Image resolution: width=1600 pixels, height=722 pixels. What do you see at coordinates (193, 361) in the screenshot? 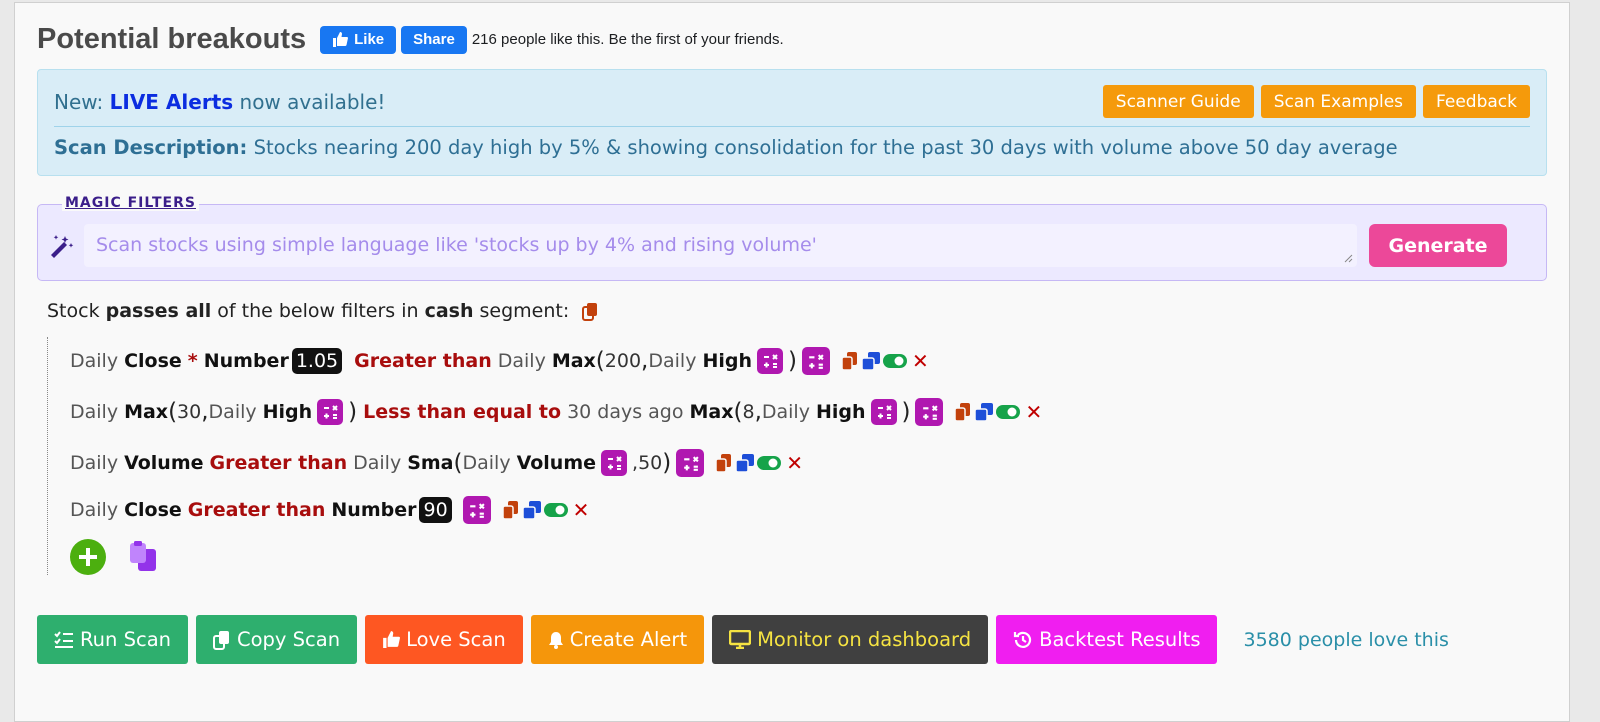
I see `multiply-operator: *` at bounding box center [193, 361].